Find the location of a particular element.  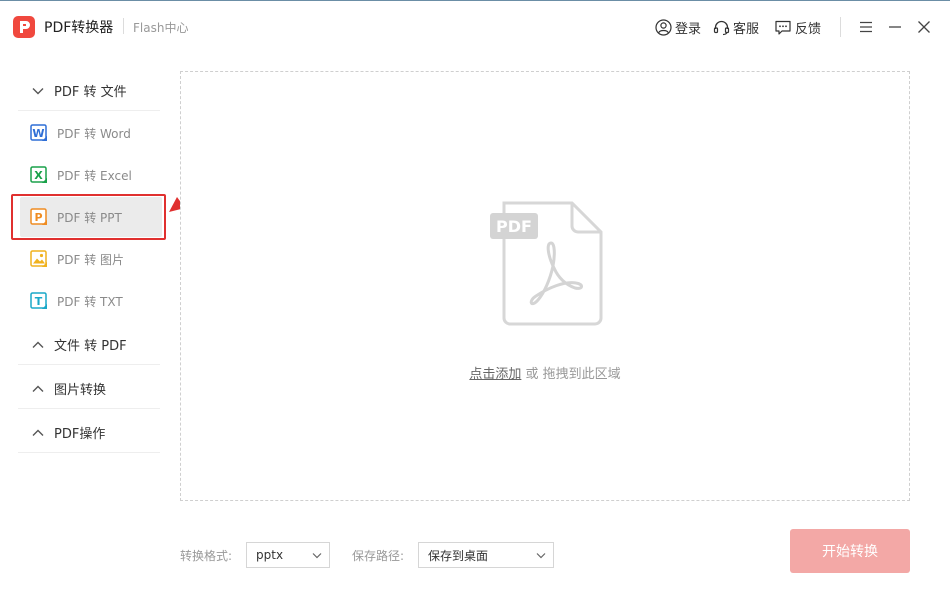

sidebar-item-label: PDF 转 图片 is located at coordinates (91, 259).